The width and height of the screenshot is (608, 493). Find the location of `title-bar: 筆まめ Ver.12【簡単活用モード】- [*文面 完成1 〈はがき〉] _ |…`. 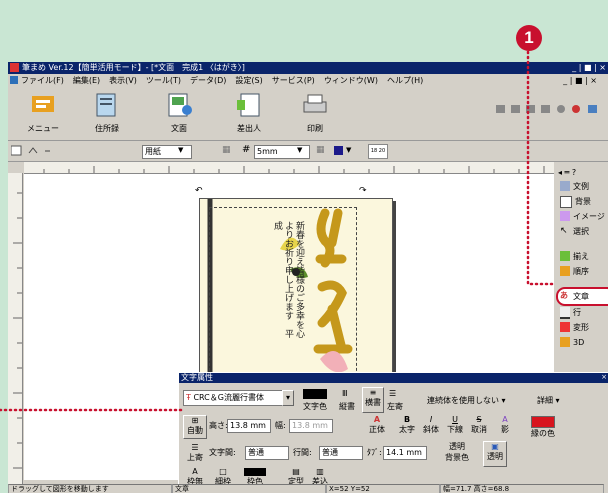

title-bar: 筆まめ Ver.12【簡単活用モード】- [*文面 完成1 〈はがき〉] _ |… is located at coordinates (308, 68).